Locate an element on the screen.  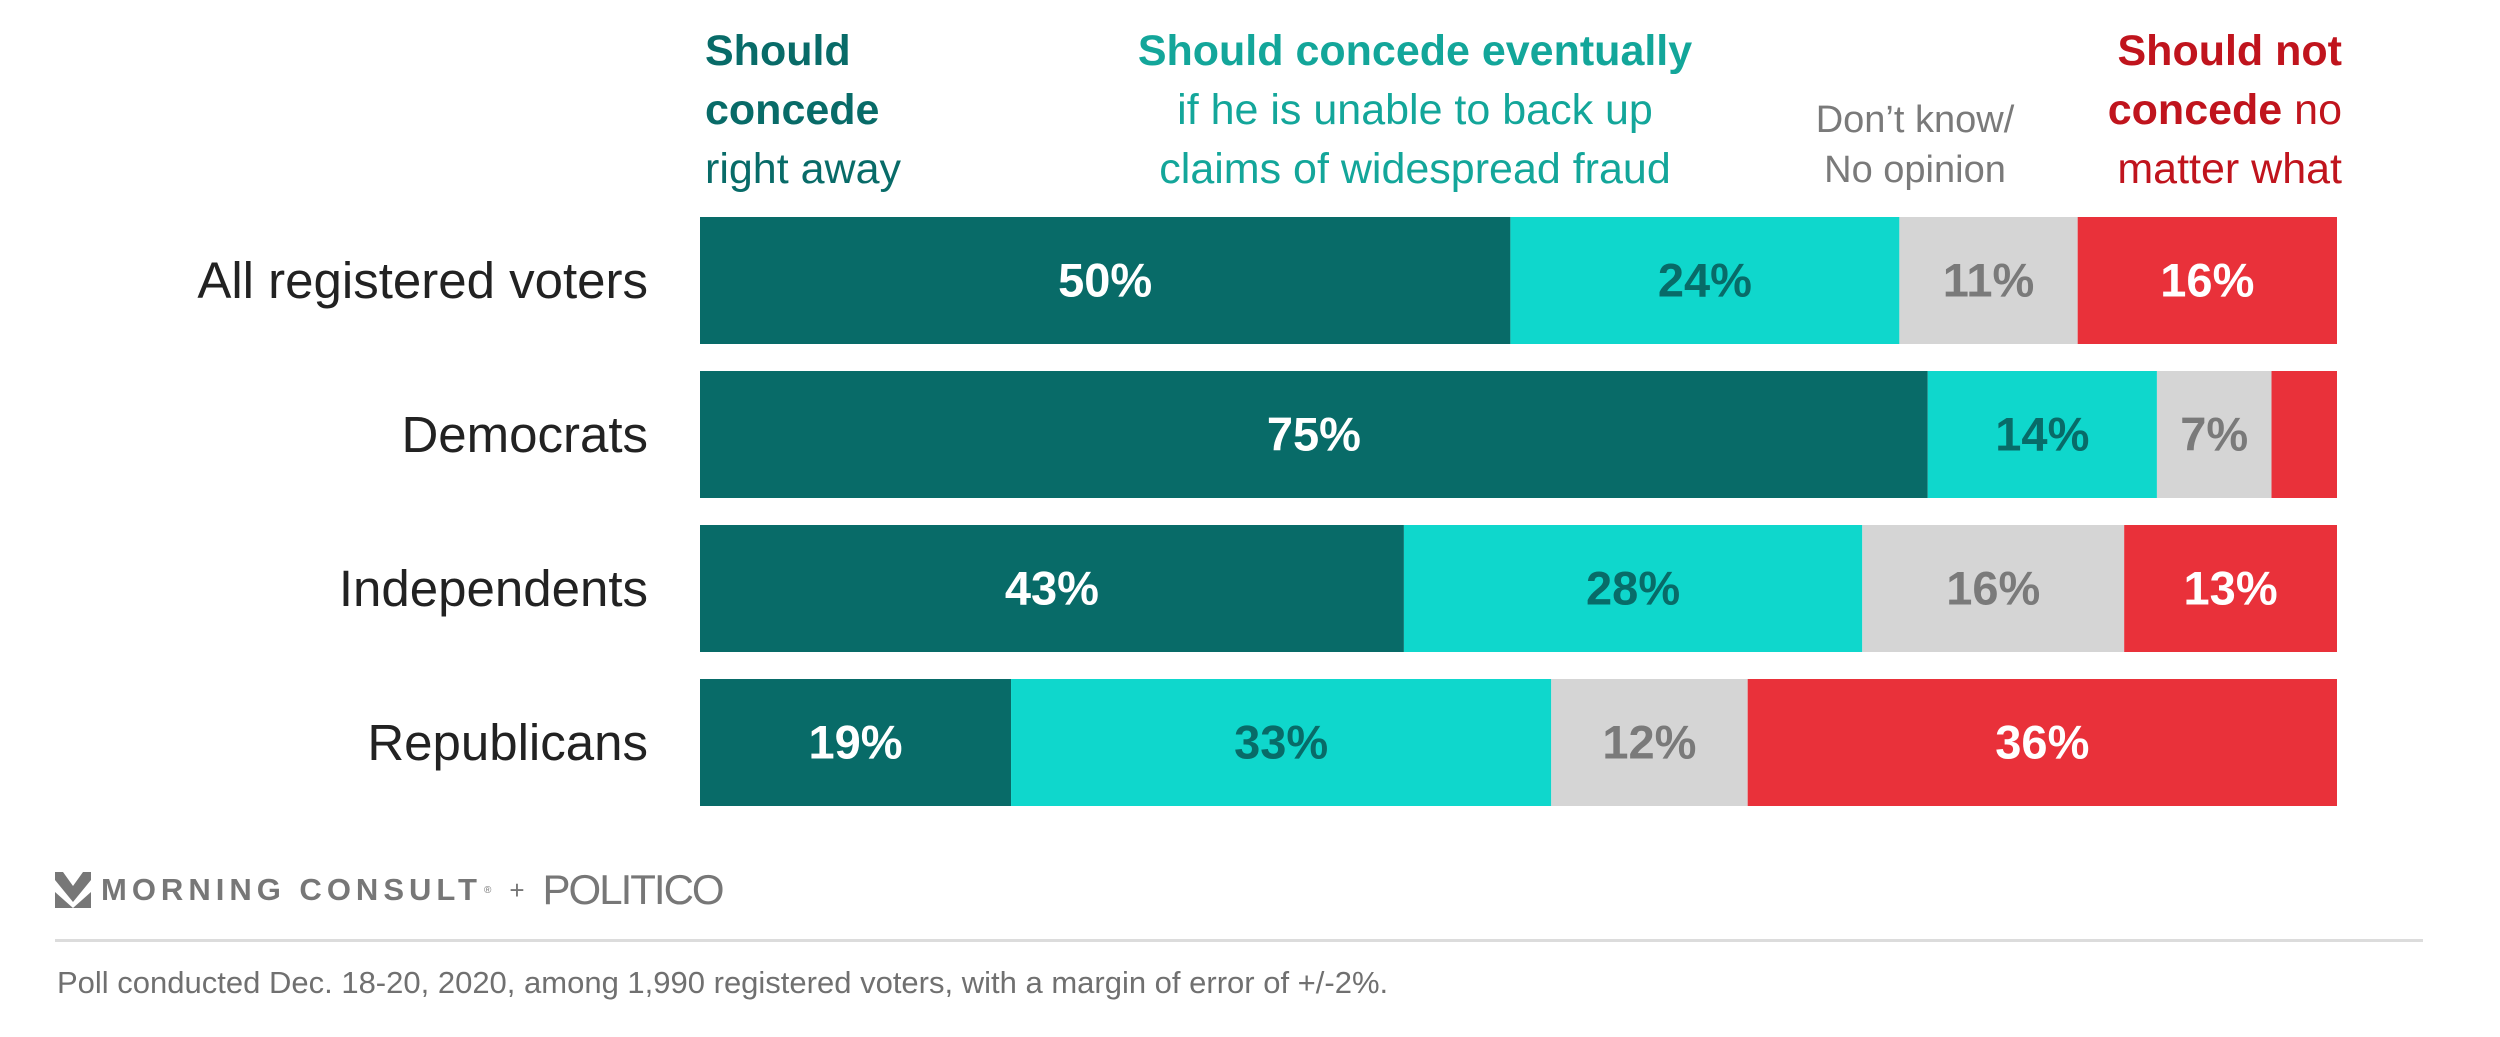
data-label: 43% is located at coordinates (1052, 588).